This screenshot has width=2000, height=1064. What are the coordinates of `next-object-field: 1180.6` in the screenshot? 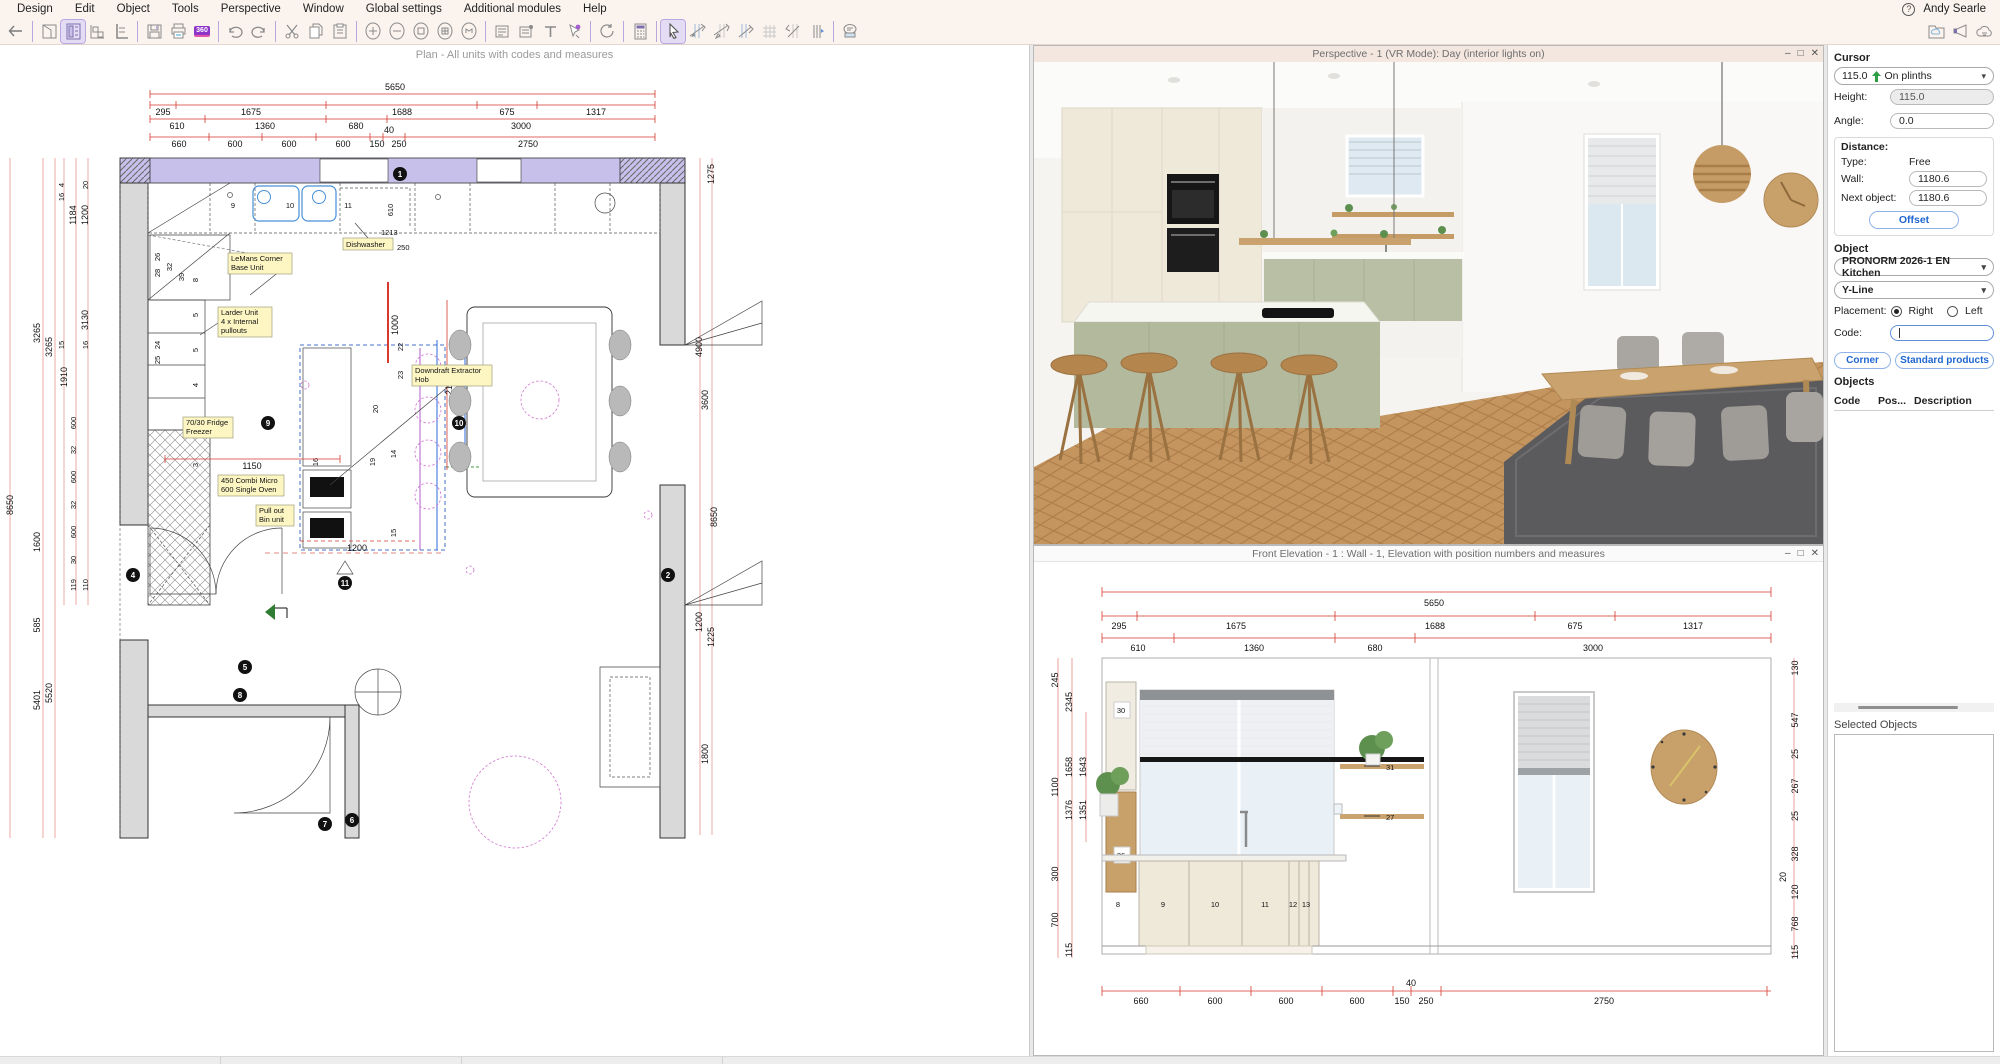 It's located at (1948, 198).